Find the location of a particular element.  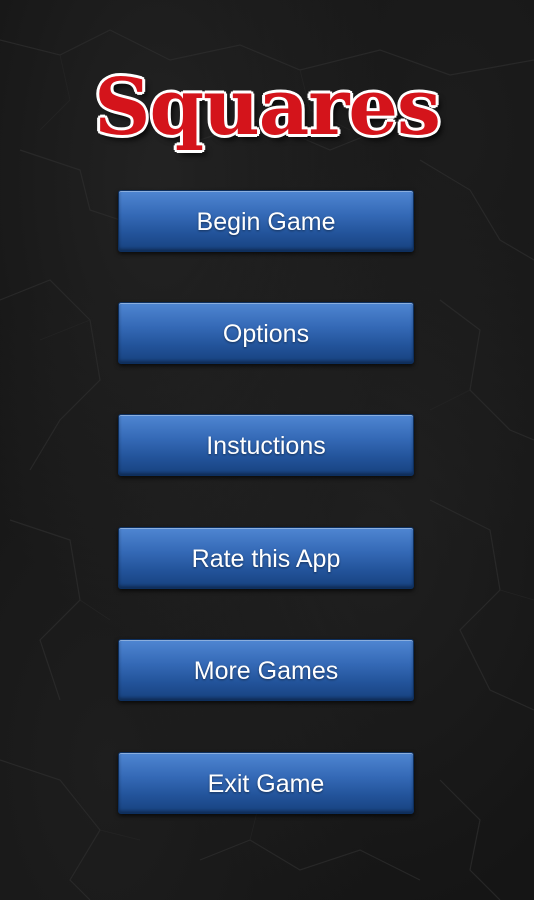

instructions-button: Instuctions is located at coordinates (266, 445).